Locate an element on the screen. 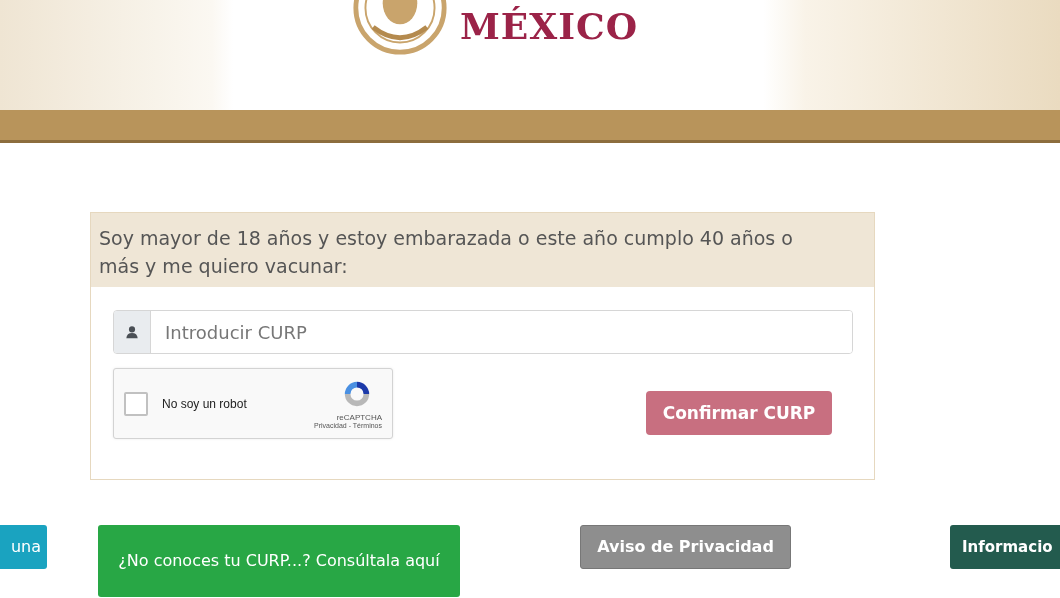 The height and width of the screenshot is (598, 1060). captcha-brand: reCAPTCHA is located at coordinates (359, 417).